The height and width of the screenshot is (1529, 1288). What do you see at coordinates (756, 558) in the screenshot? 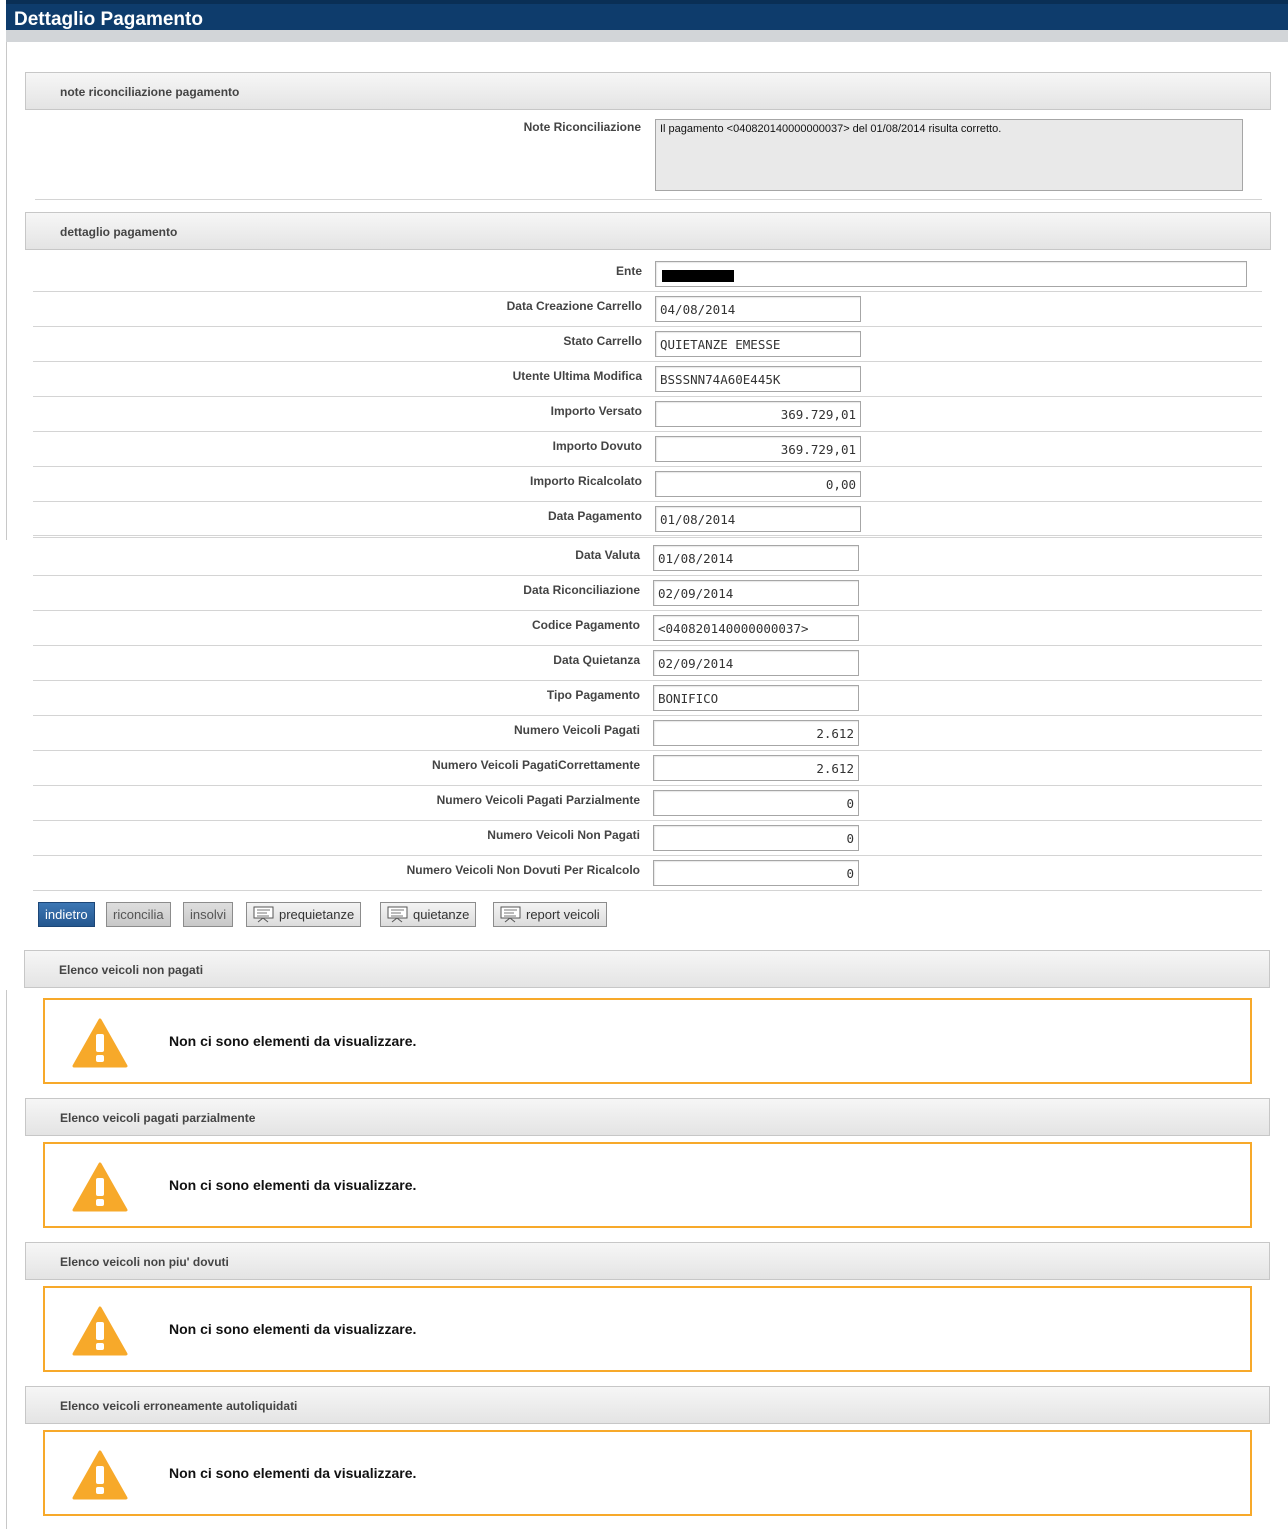
I see `data-valuta-field: 01/08/2014` at bounding box center [756, 558].